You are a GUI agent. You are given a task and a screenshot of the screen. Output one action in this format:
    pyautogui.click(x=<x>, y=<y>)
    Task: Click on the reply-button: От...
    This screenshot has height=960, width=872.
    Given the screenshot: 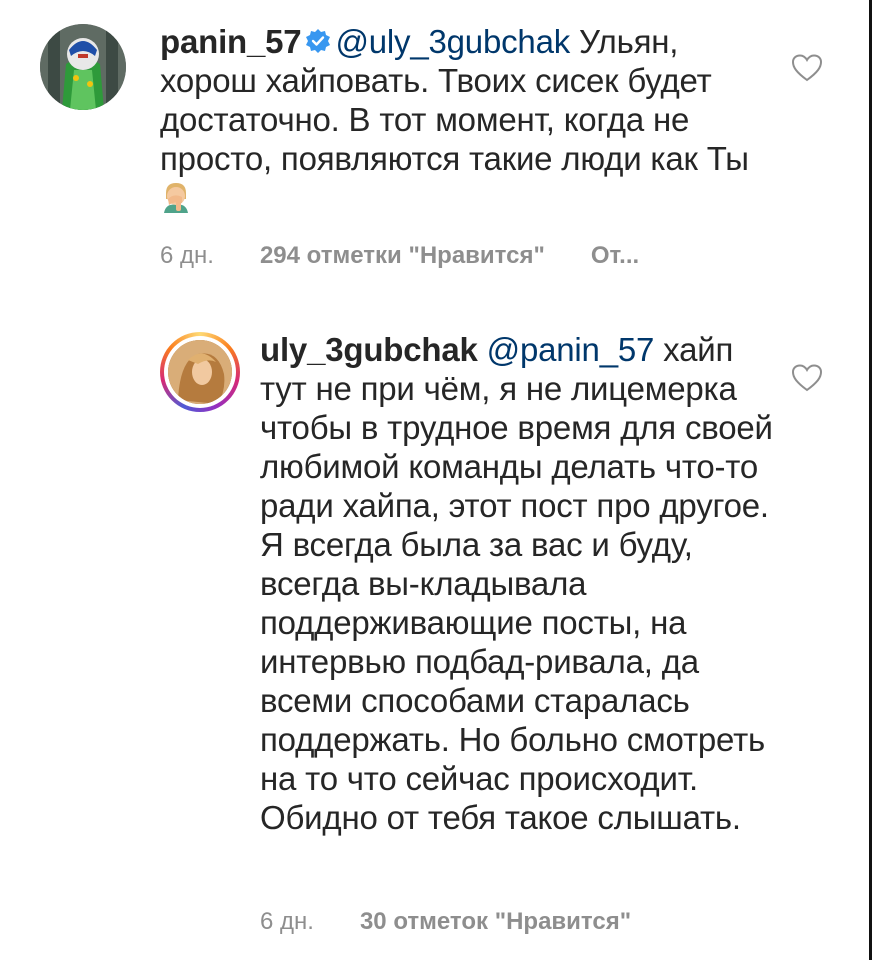 What is the action you would take?
    pyautogui.click(x=615, y=255)
    